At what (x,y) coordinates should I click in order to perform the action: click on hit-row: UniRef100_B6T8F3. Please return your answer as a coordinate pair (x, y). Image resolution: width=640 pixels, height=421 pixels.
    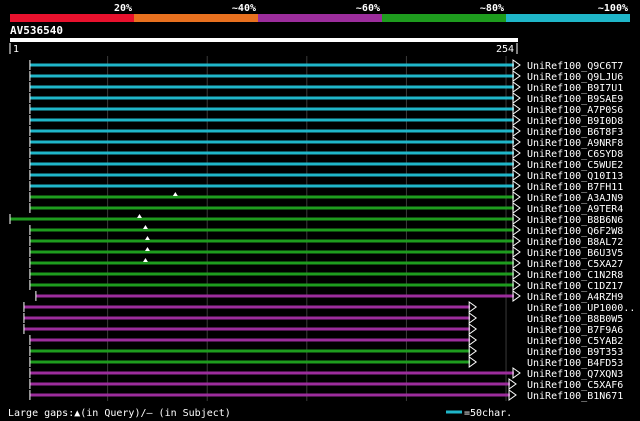
    Looking at the image, I should click on (326, 131).